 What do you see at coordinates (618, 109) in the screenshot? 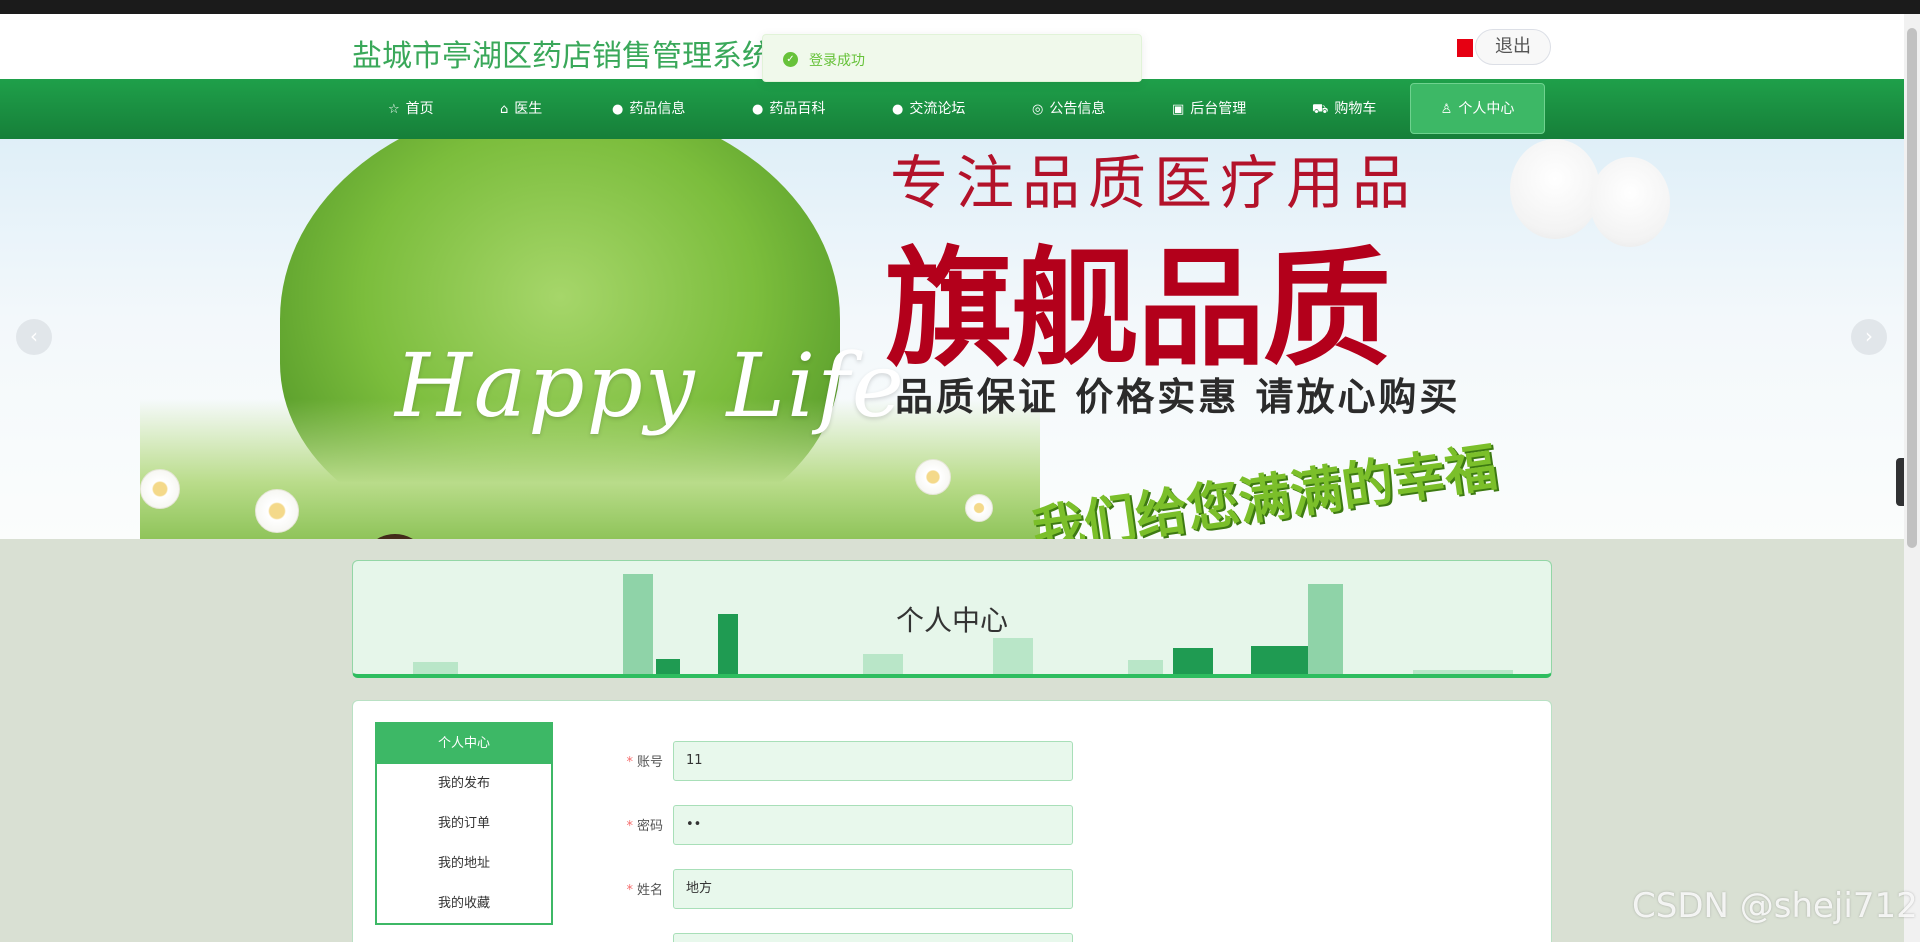
I see `info-icon: ●` at bounding box center [618, 109].